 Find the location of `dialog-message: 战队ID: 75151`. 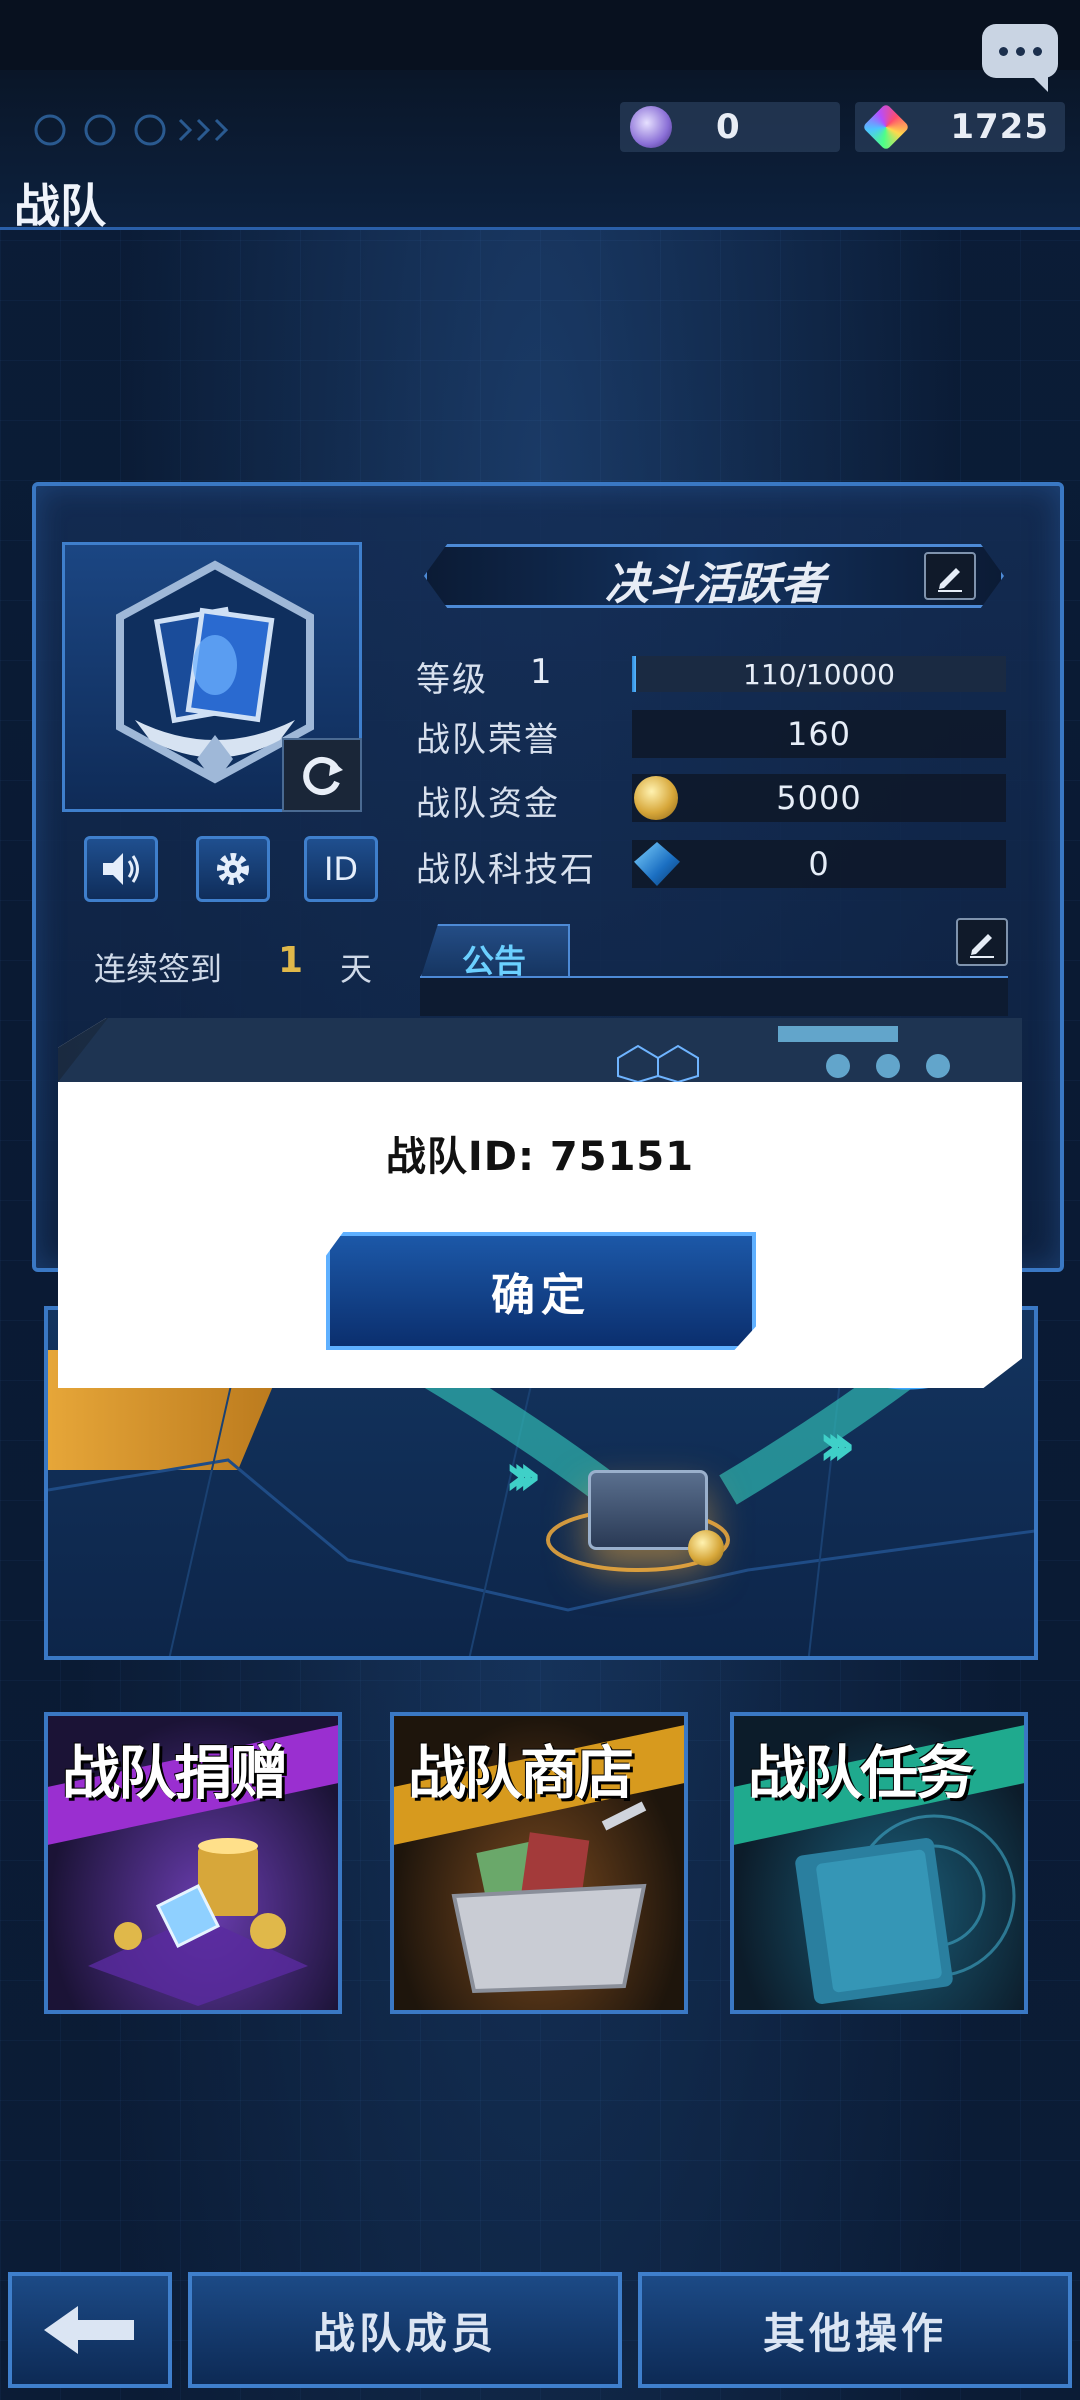

dialog-message: 战队ID: 75151 is located at coordinates (540, 1157).